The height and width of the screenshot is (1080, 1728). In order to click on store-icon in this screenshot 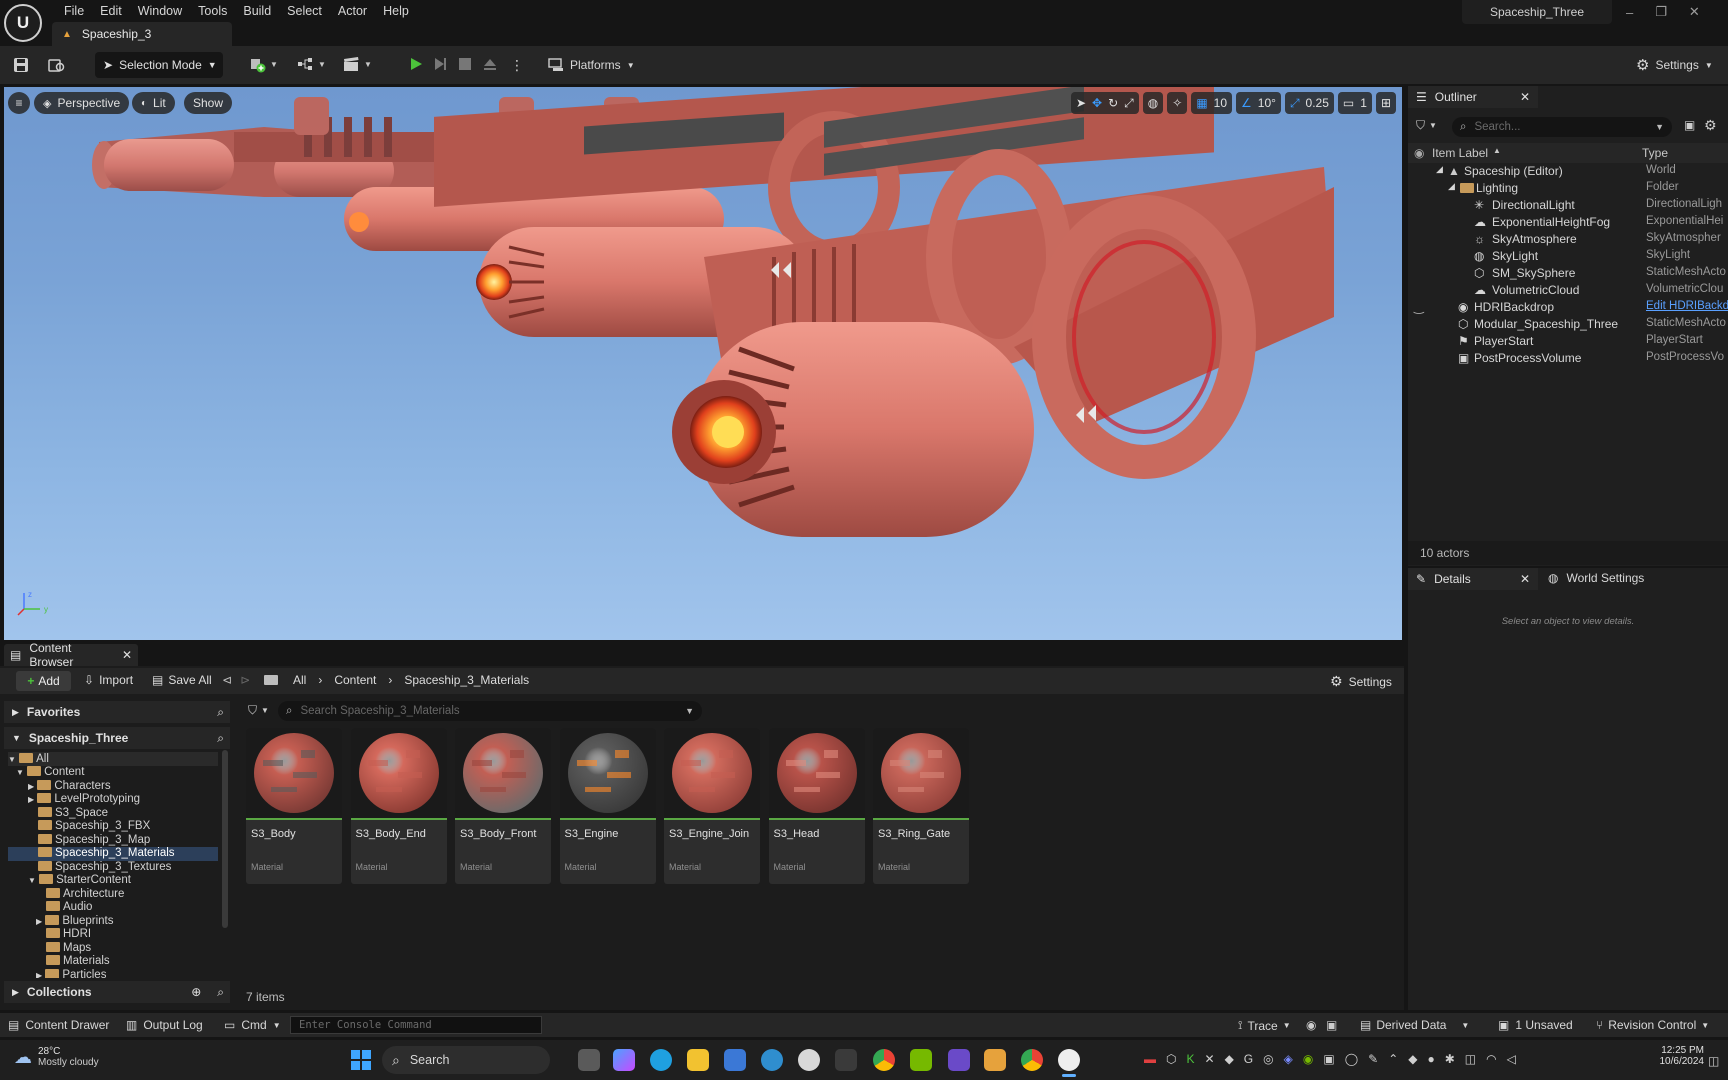, I will do `click(735, 1060)`.